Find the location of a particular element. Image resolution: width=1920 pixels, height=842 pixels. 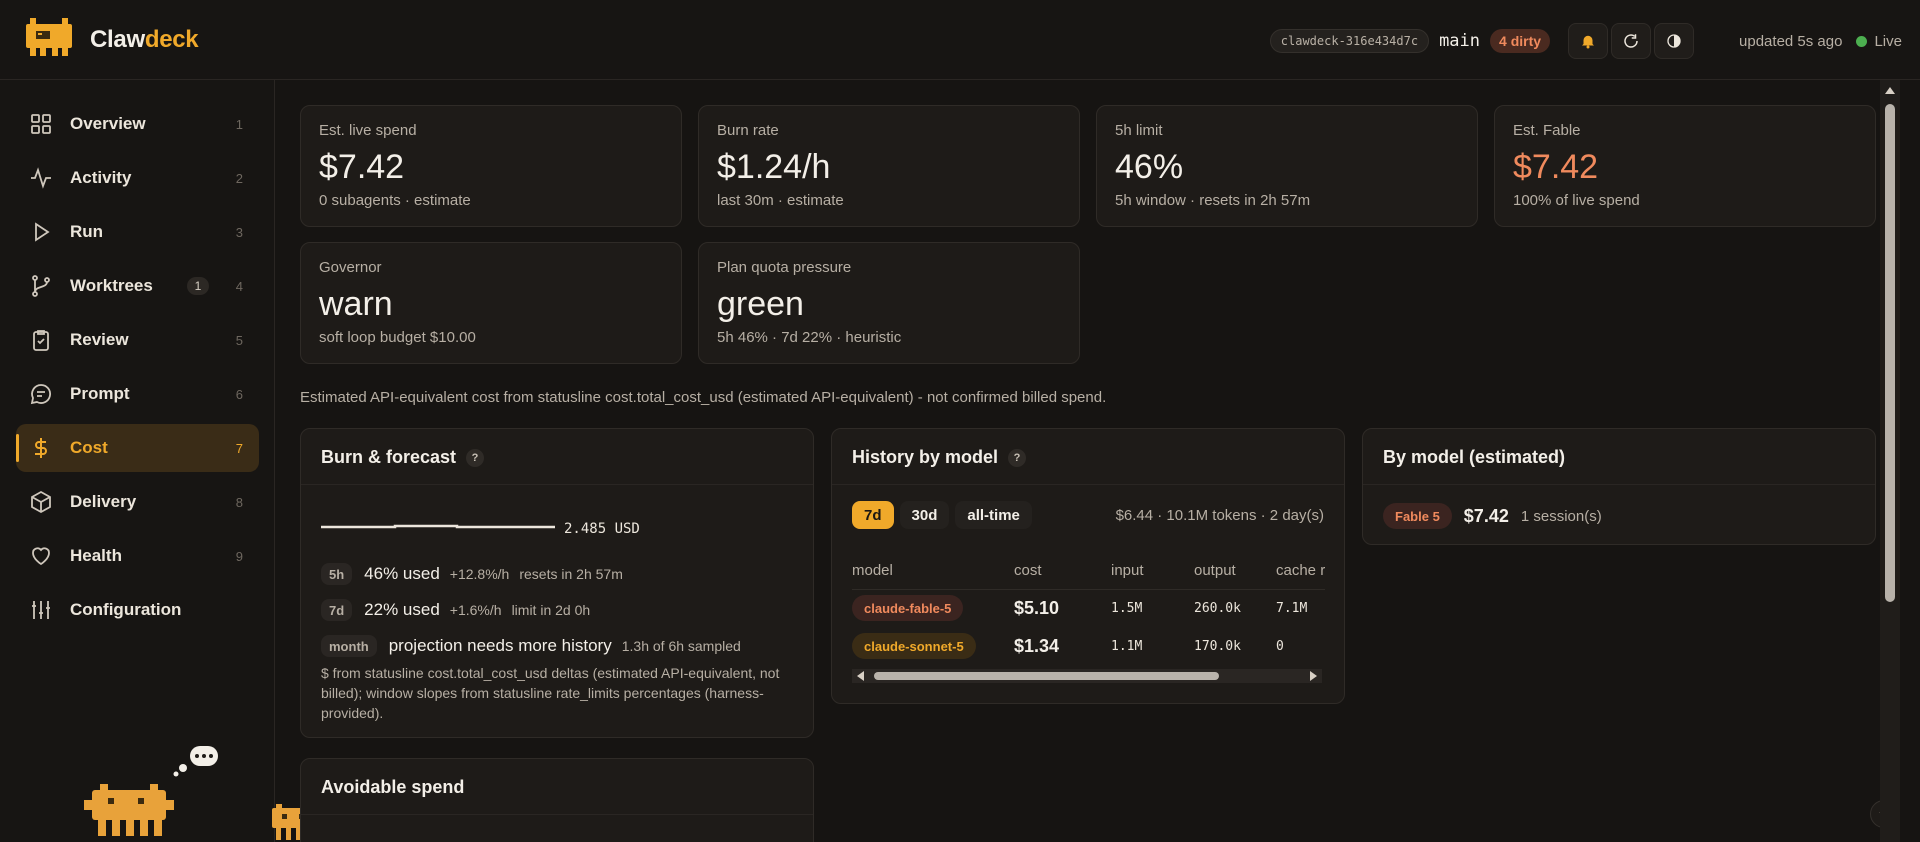

range-30d: 30d is located at coordinates (924, 515).